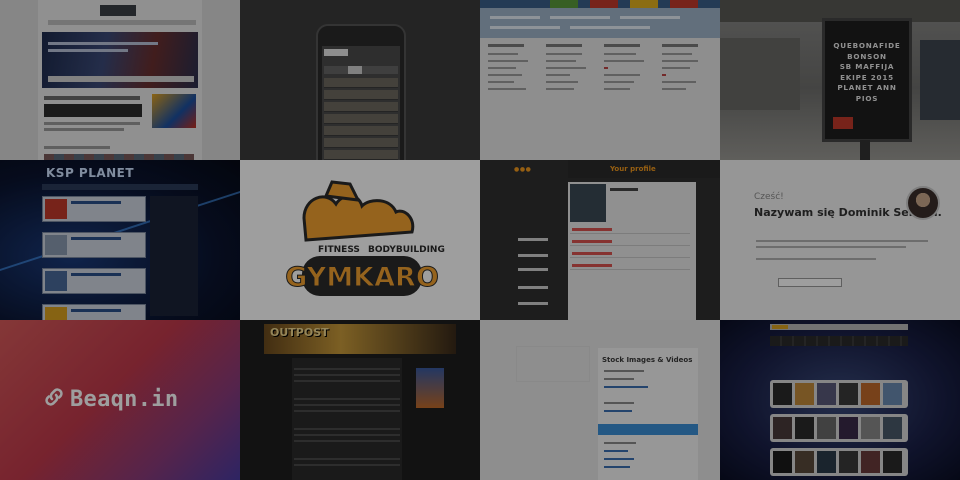 The image size is (960, 480). What do you see at coordinates (810, 282) in the screenshot?
I see `contact-field` at bounding box center [810, 282].